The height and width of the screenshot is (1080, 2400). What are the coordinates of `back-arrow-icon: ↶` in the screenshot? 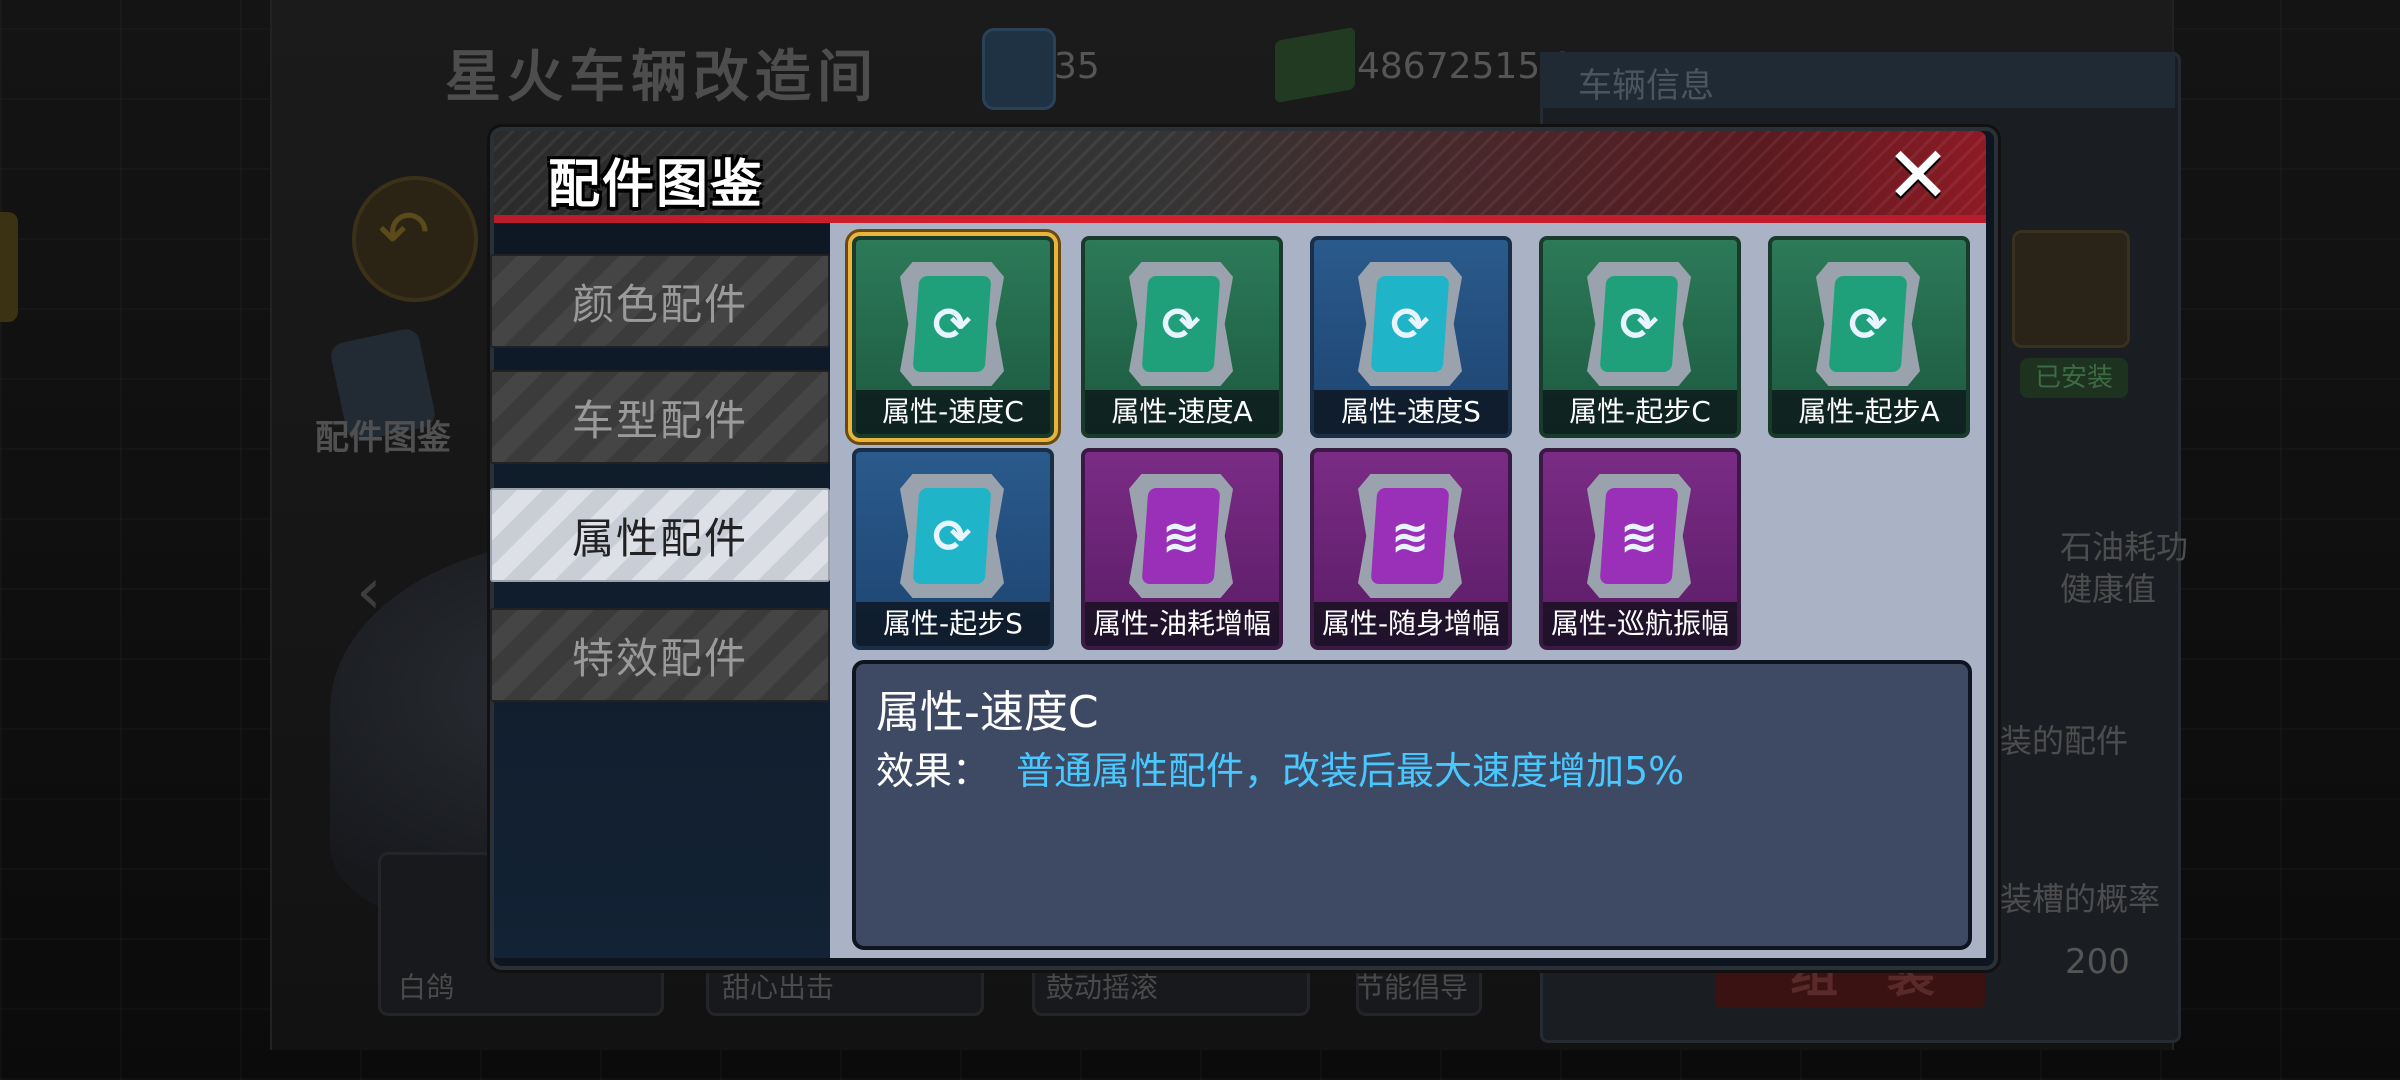 It's located at (404, 232).